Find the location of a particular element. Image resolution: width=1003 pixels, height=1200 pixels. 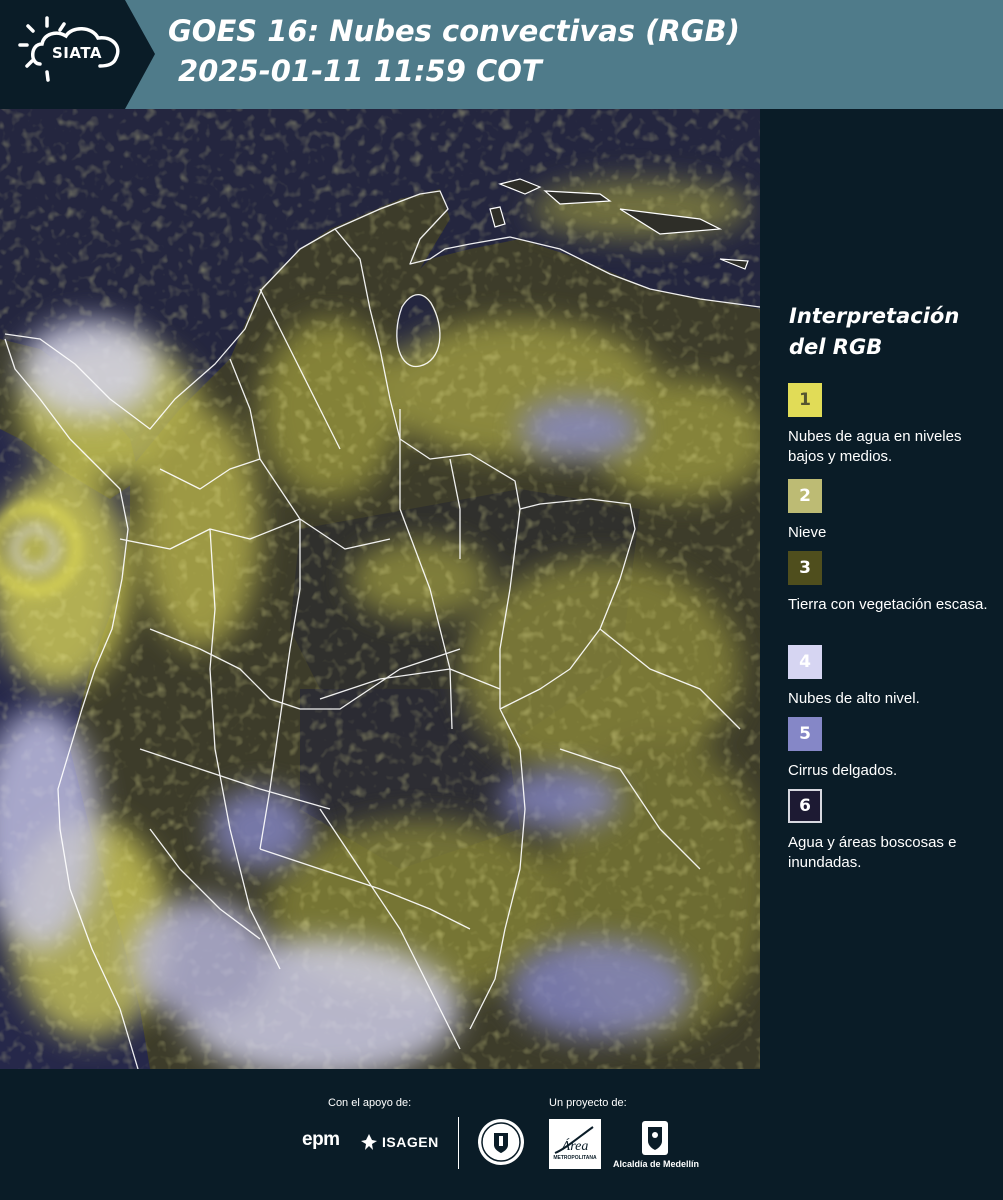

area-metropolitana-logo: Área is located at coordinates (575, 1144).